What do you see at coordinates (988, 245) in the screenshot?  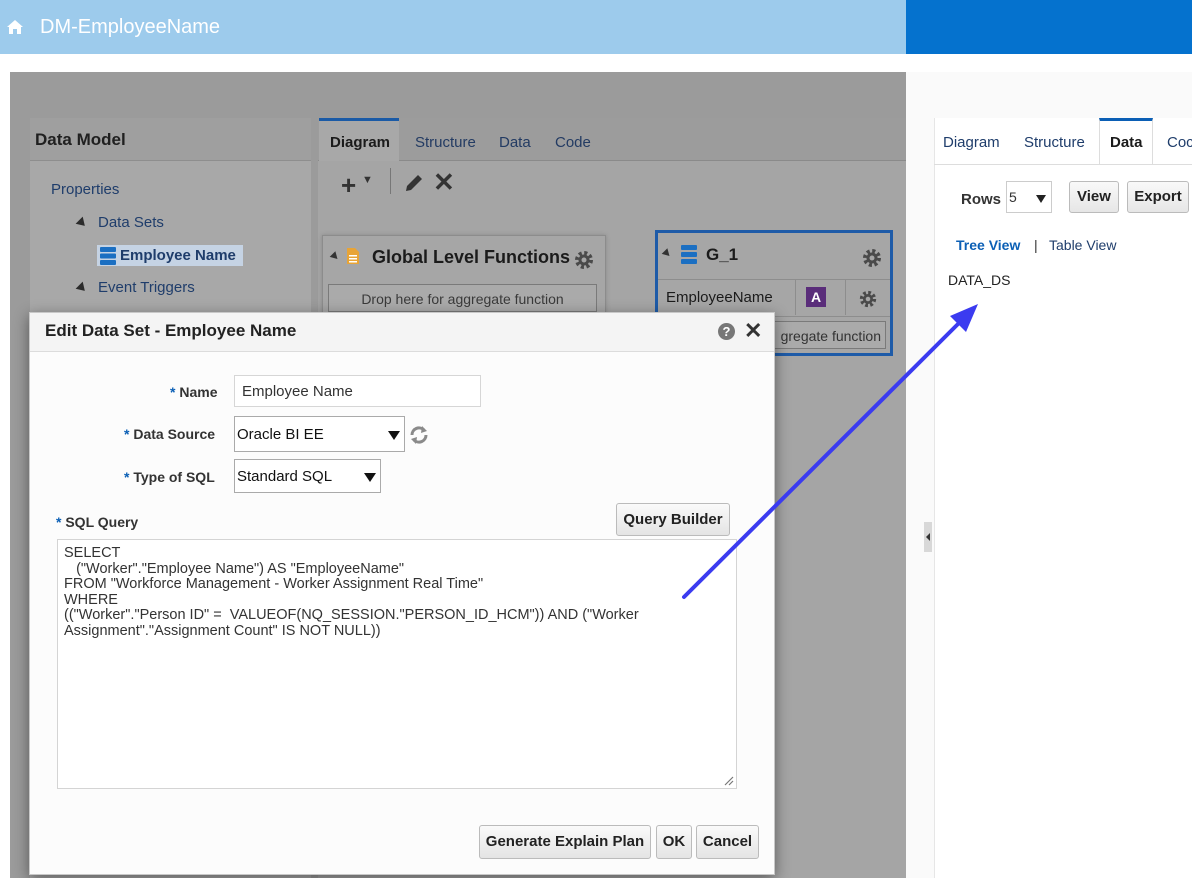 I see `tree-view-link: Tree View` at bounding box center [988, 245].